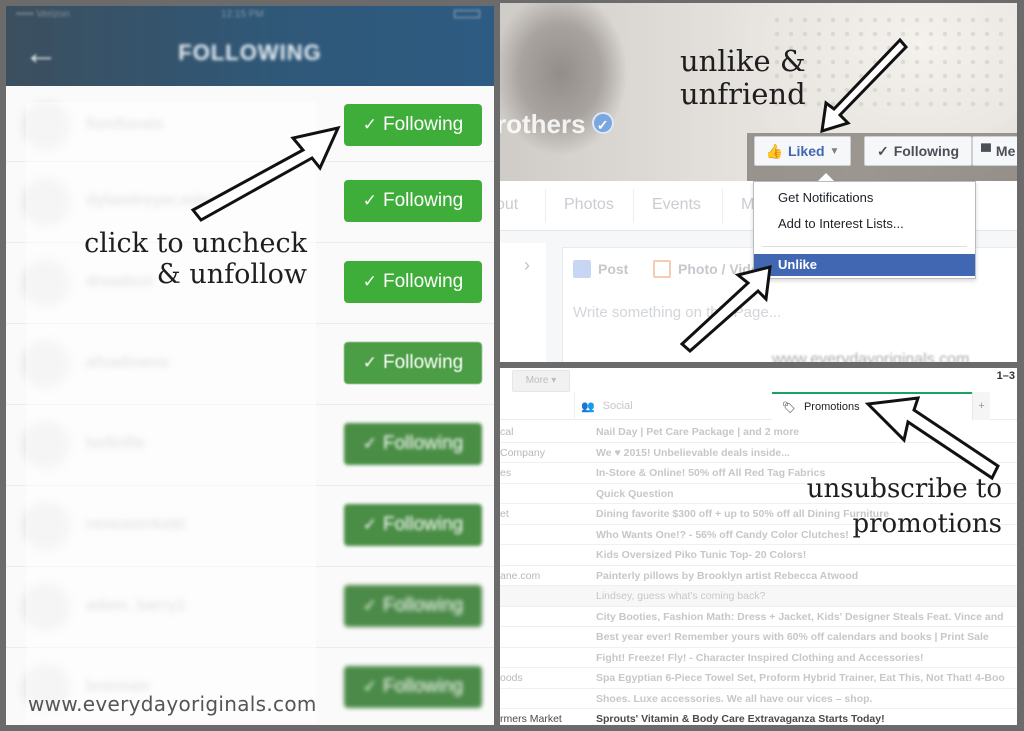 The image size is (1024, 731). Describe the element at coordinates (527, 265) in the screenshot. I see `chevron-right-icon: ›` at that location.